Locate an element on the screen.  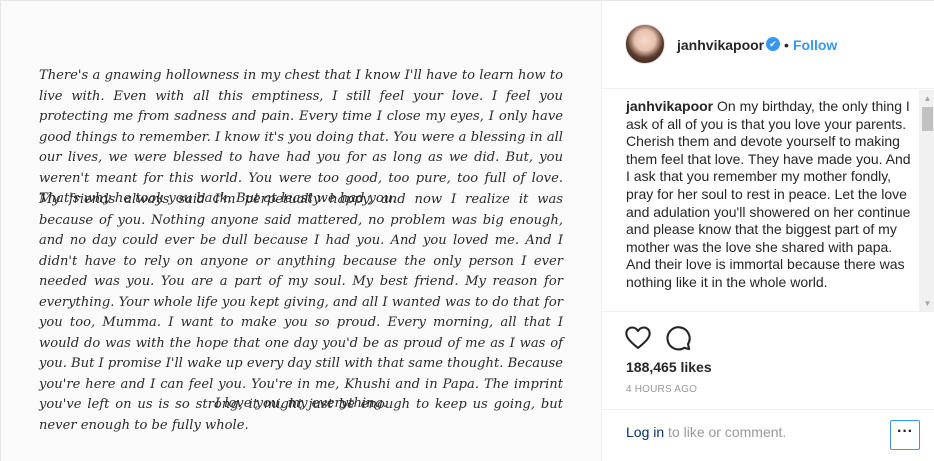
caption-username: janhvikapoor is located at coordinates (669, 106).